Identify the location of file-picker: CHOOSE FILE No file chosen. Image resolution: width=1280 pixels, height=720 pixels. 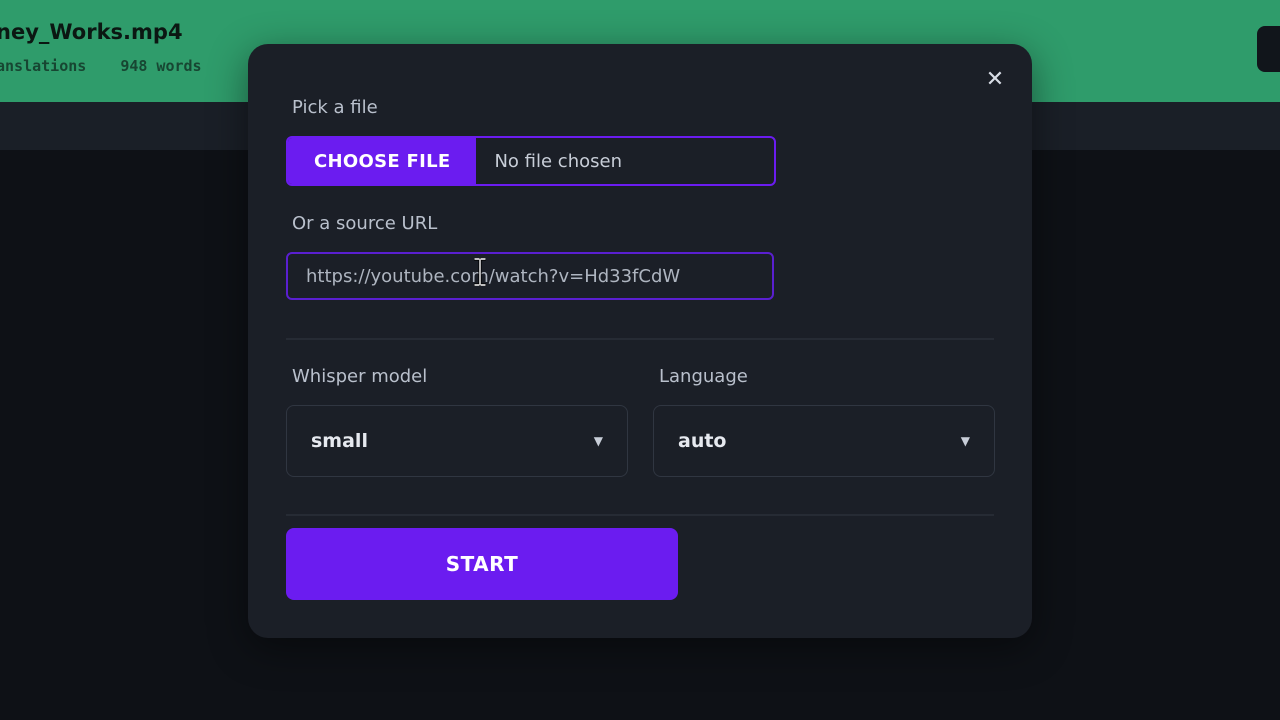
(531, 161).